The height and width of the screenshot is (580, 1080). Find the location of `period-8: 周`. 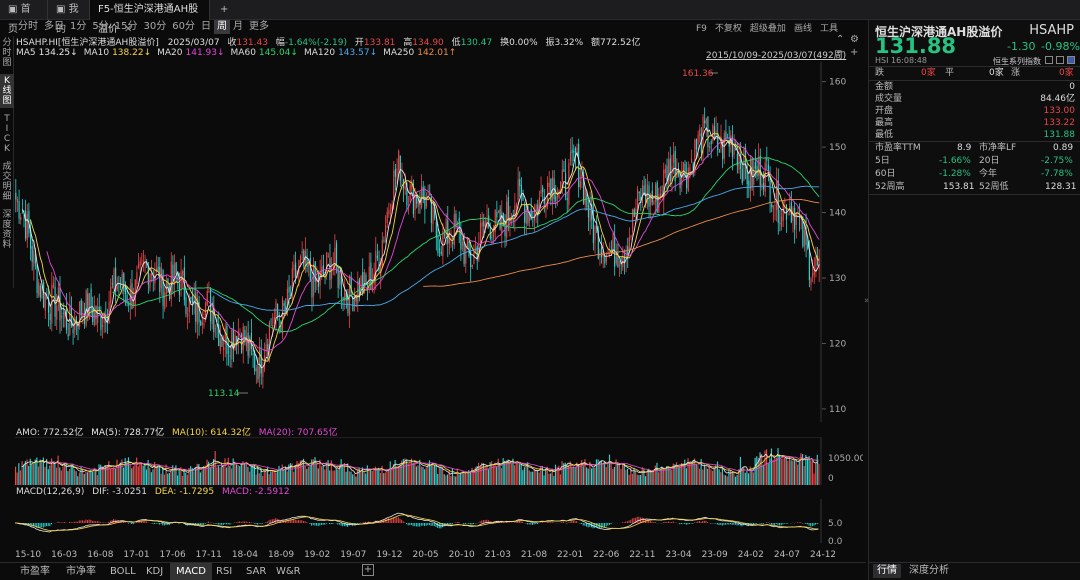

period-8: 周 is located at coordinates (221, 27).